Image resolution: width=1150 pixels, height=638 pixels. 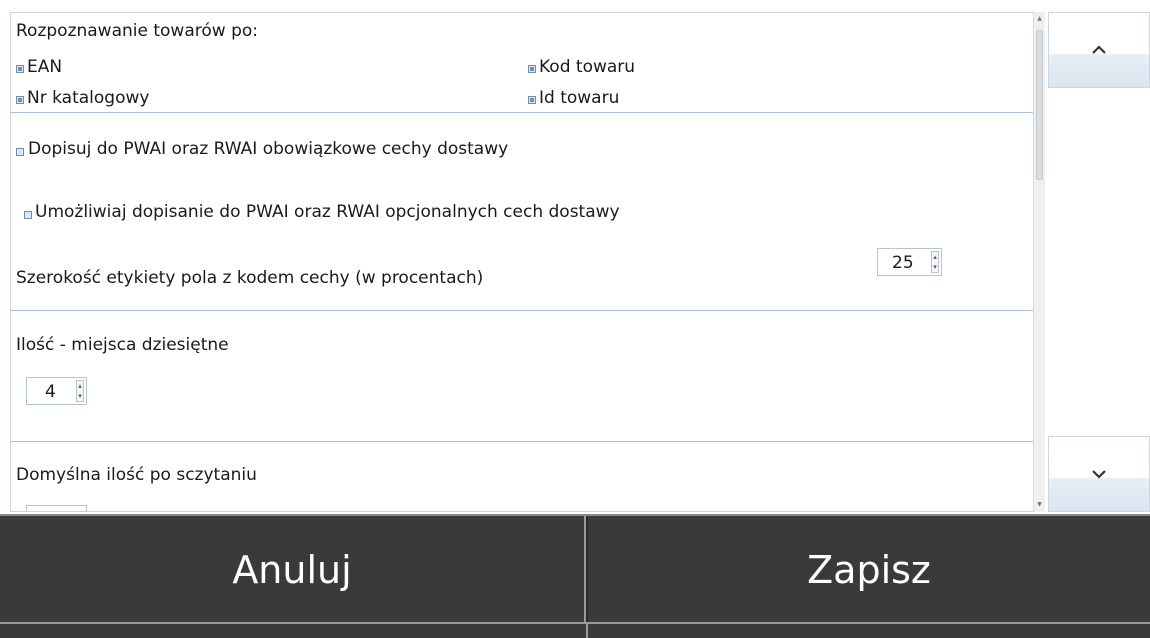 I want to click on decimal-places-value: 4, so click(x=50, y=392).